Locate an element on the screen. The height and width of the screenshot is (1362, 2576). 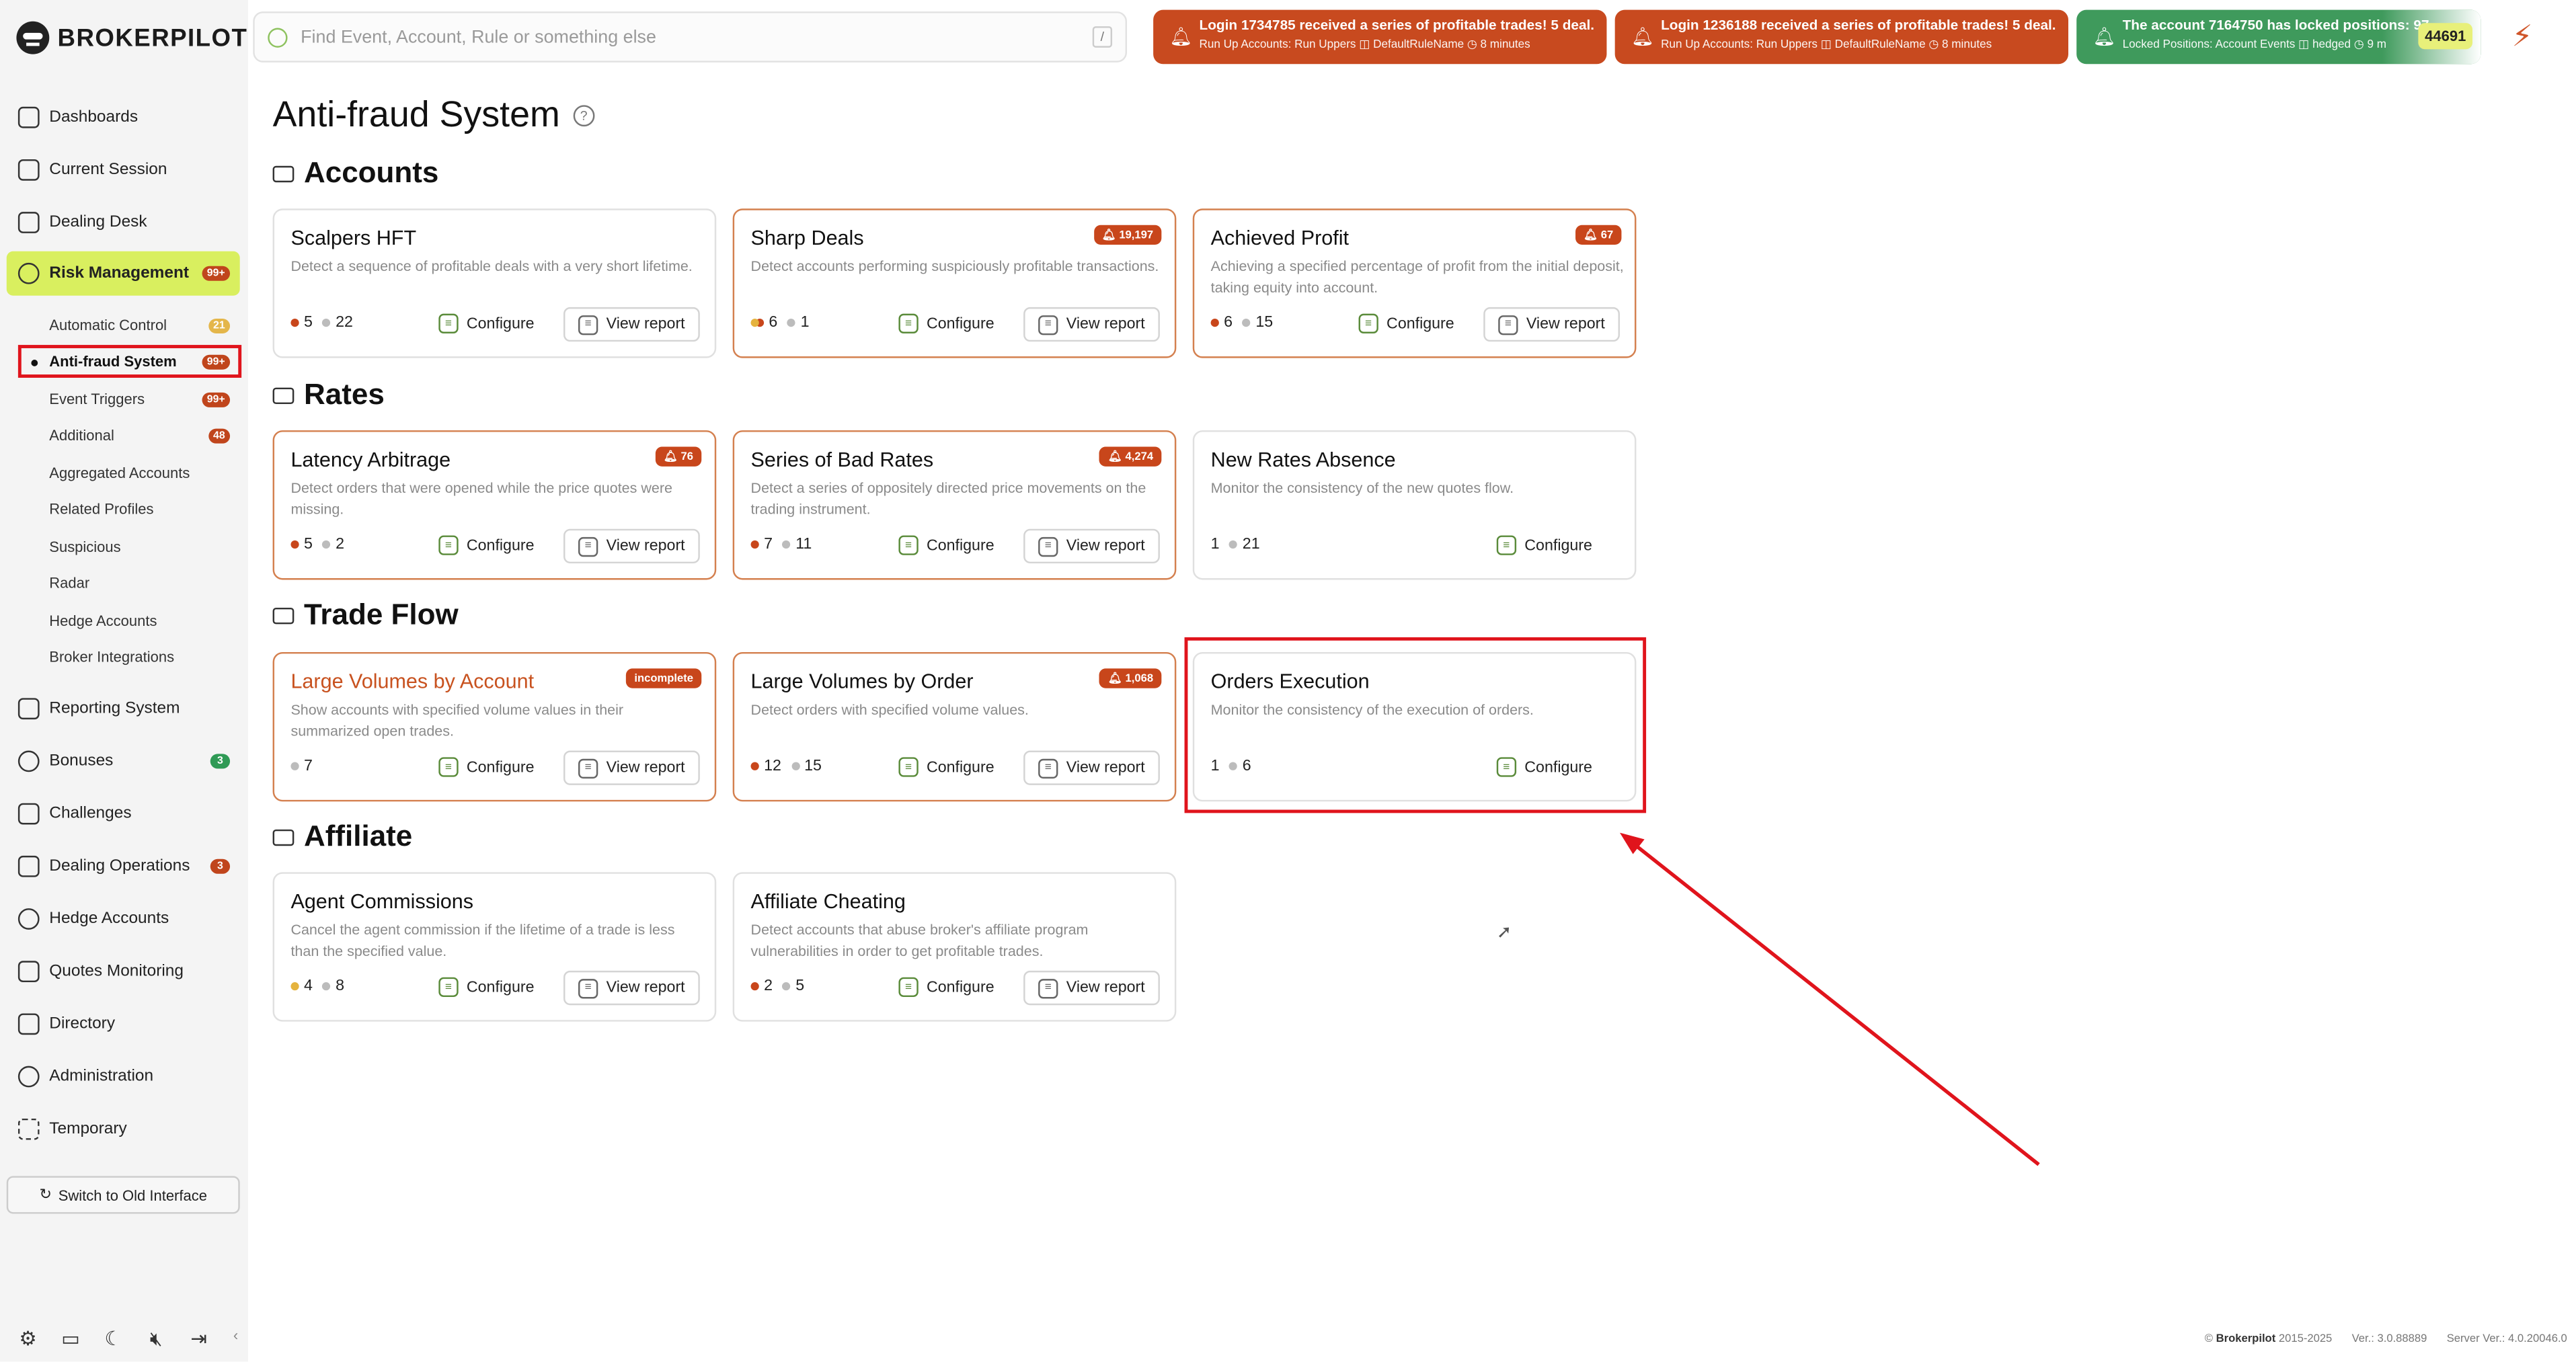
sidebar-subitem-automatic-control: Automatic Control 21 is located at coordinates (129, 325).